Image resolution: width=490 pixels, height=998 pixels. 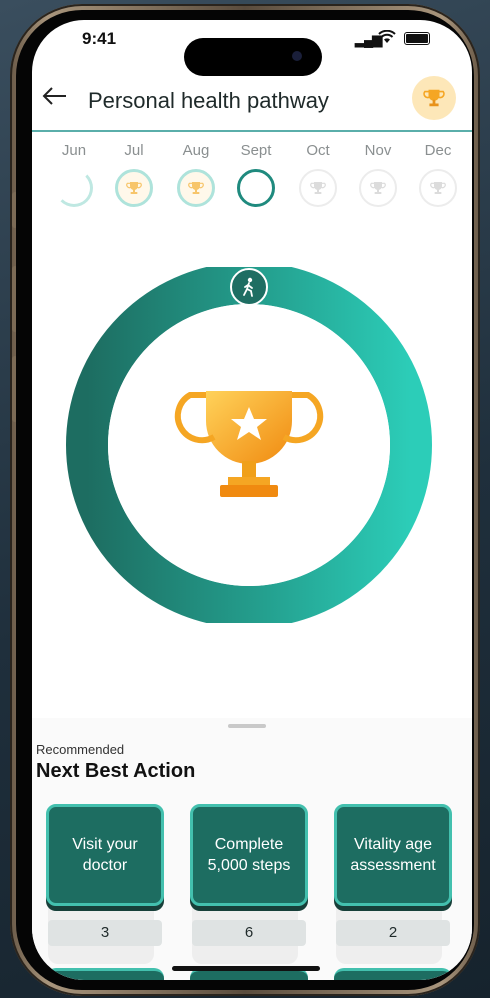 I want to click on page-title: Personal health pathway, so click(x=208, y=100).